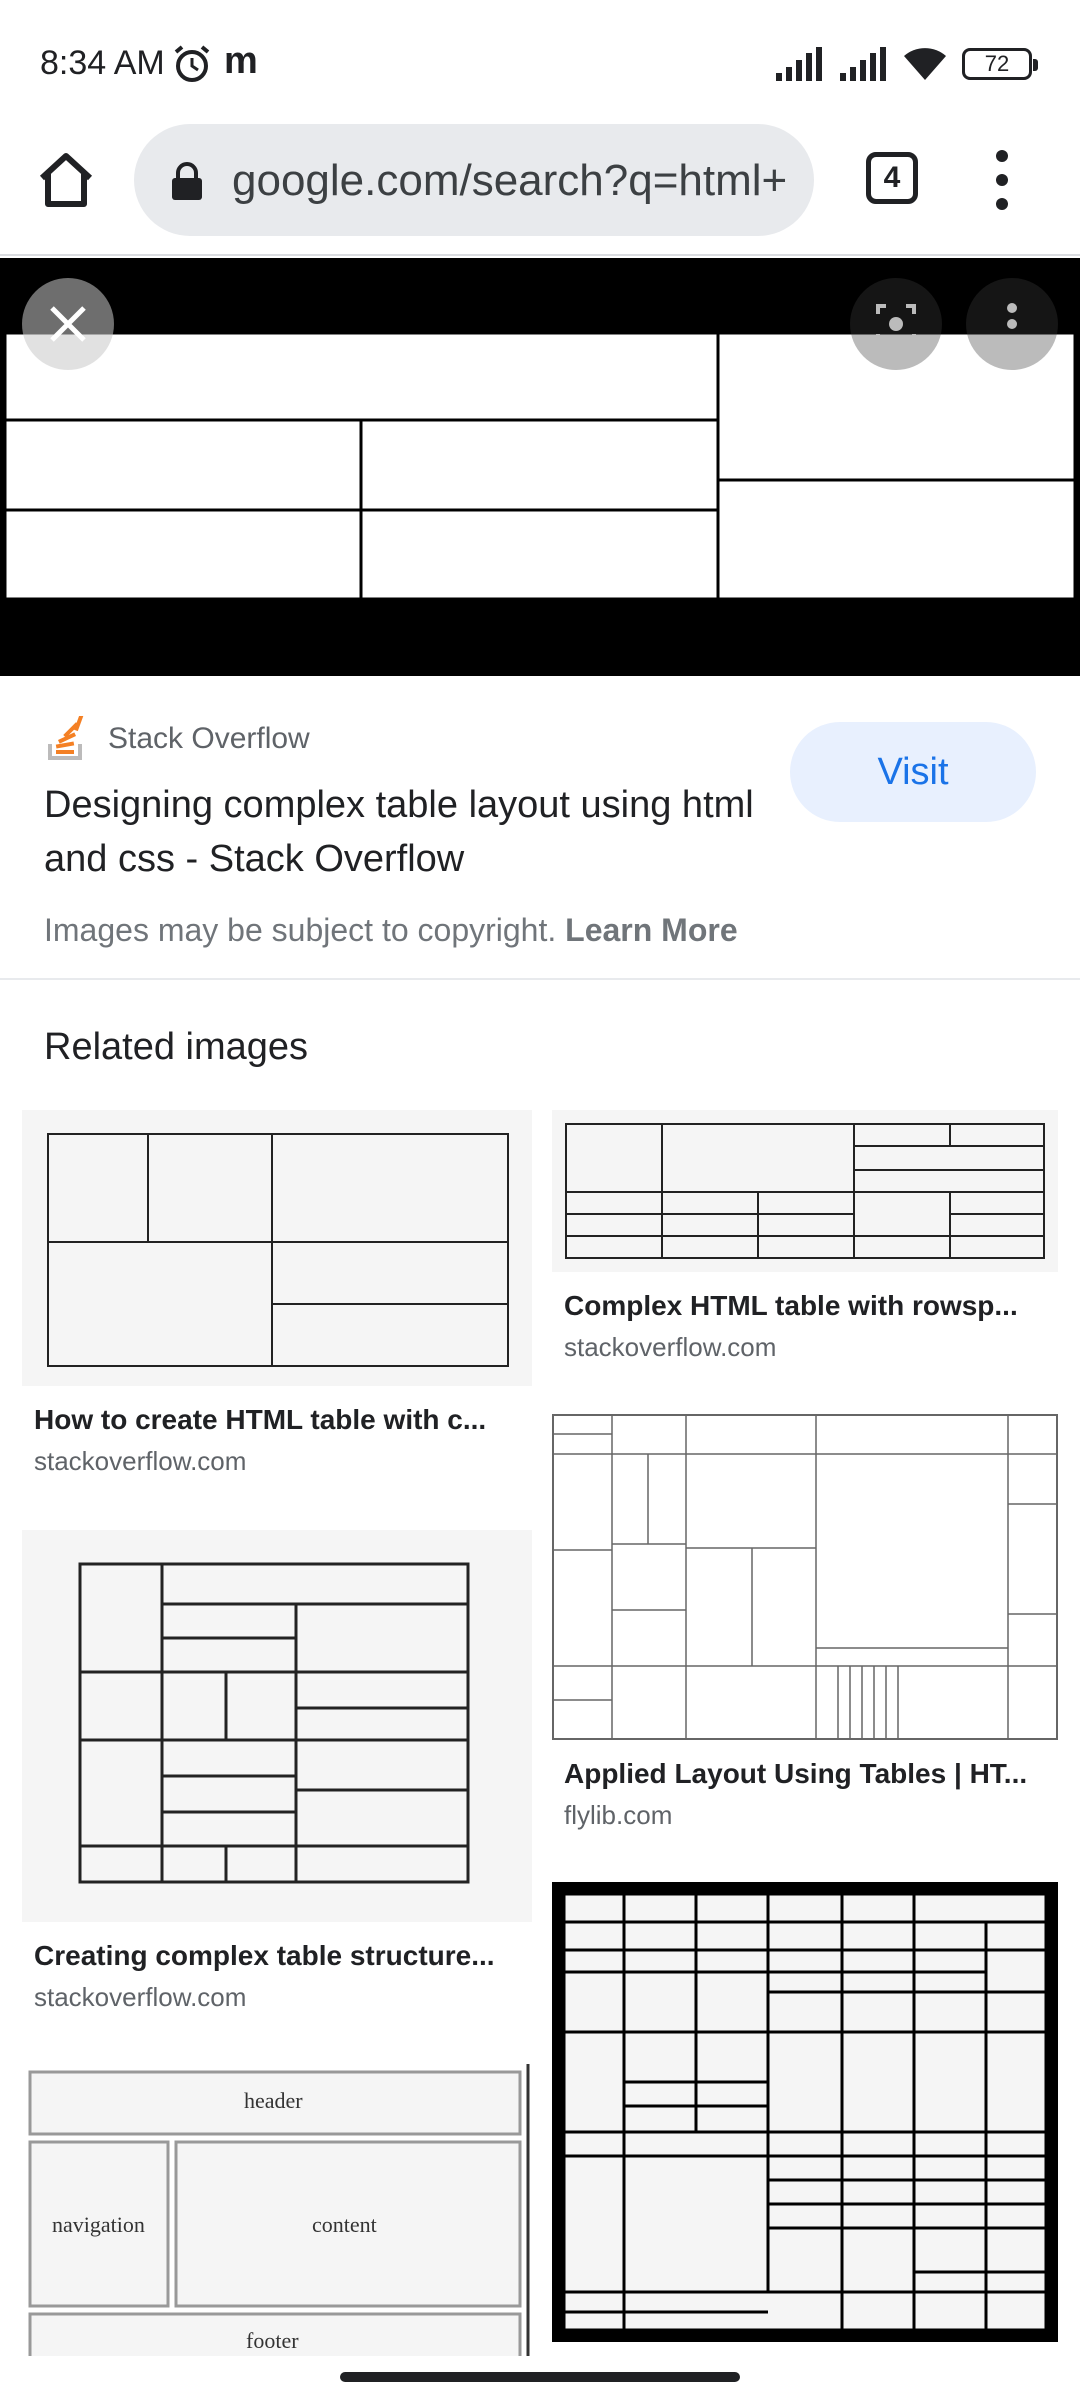 The height and width of the screenshot is (2400, 1080). What do you see at coordinates (272, 2340) in the screenshot?
I see `footer-label: footer` at bounding box center [272, 2340].